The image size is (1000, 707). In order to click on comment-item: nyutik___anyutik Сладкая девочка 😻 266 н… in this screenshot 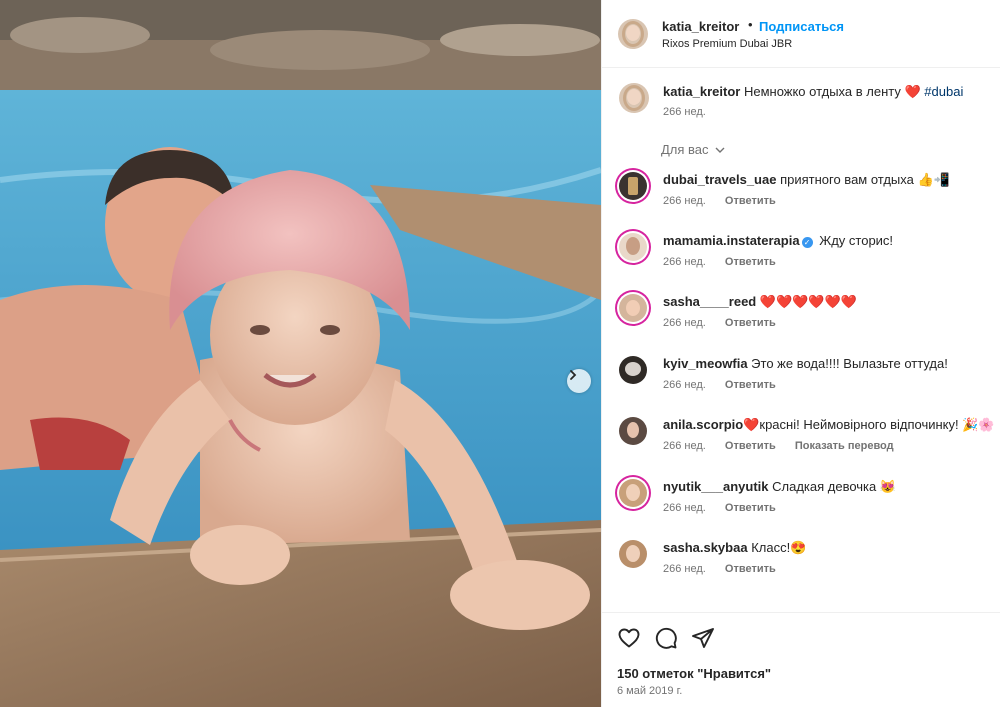, I will do `click(801, 505)`.